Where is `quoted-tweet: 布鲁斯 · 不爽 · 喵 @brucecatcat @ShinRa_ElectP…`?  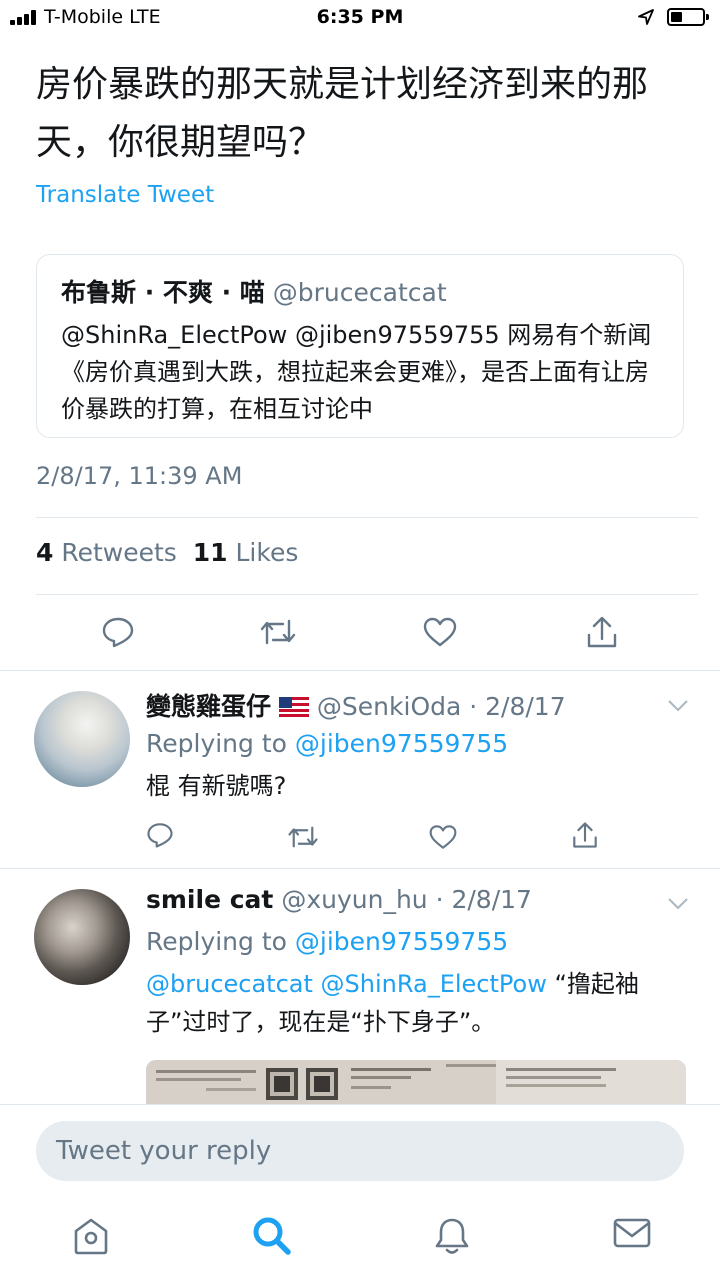
quoted-tweet: 布鲁斯 · 不爽 · 喵 @brucecatcat @ShinRa_ElectP… is located at coordinates (360, 346).